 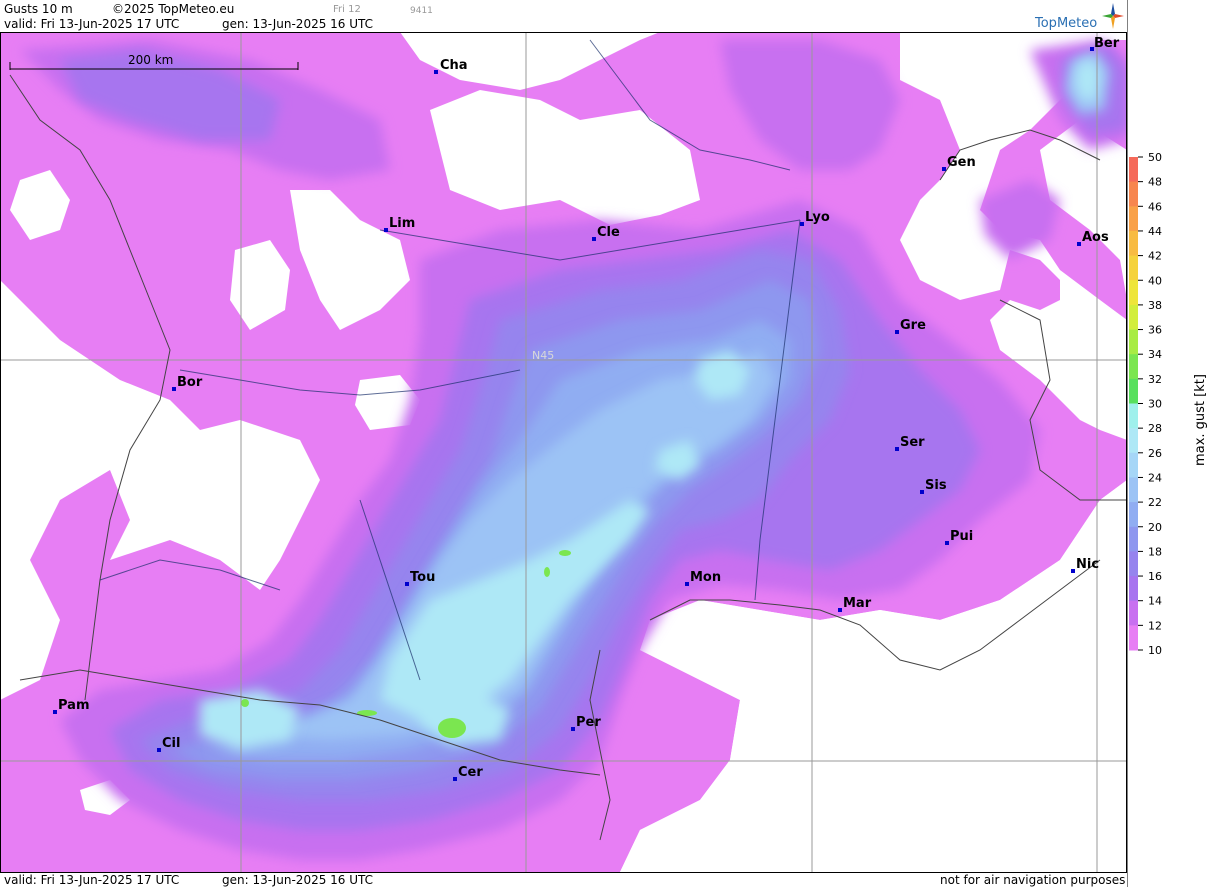 I want to click on city-label: Cer, so click(x=470, y=772).